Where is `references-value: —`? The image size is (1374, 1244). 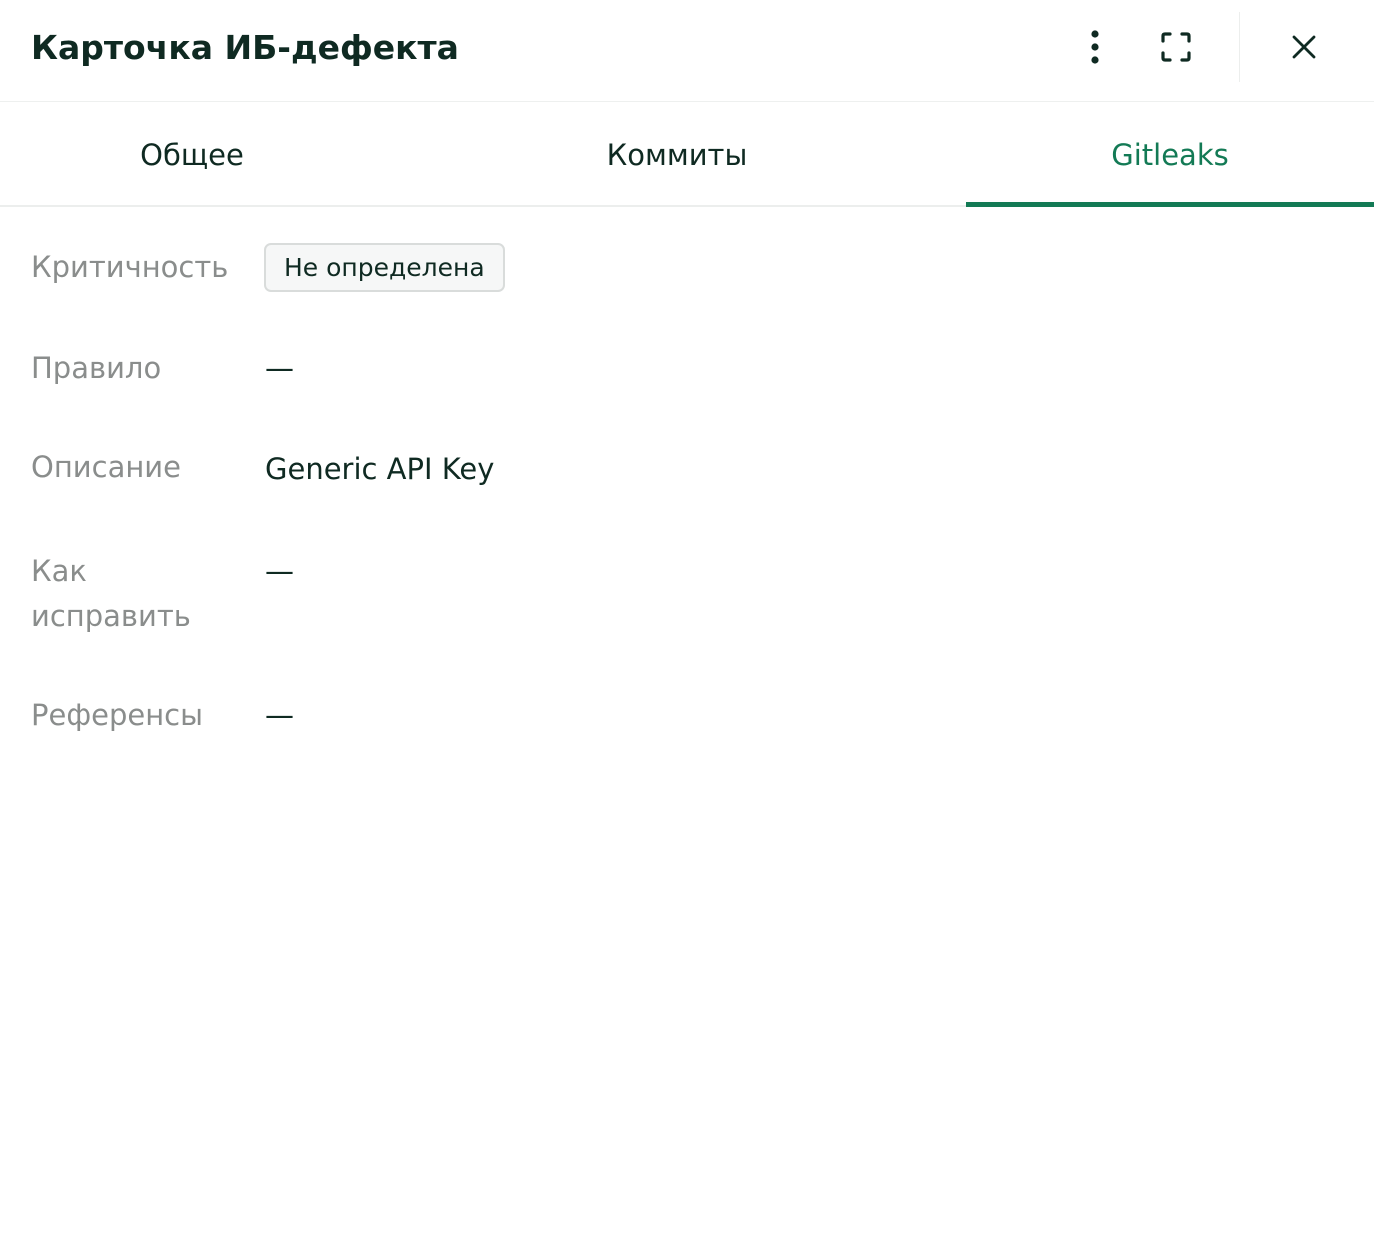
references-value: — is located at coordinates (279, 715).